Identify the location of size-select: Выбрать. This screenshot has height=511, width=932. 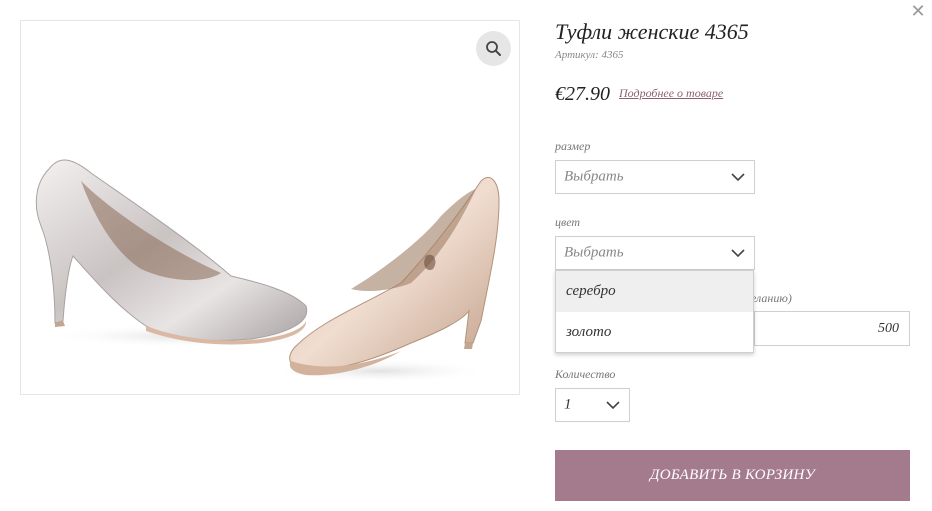
(655, 177).